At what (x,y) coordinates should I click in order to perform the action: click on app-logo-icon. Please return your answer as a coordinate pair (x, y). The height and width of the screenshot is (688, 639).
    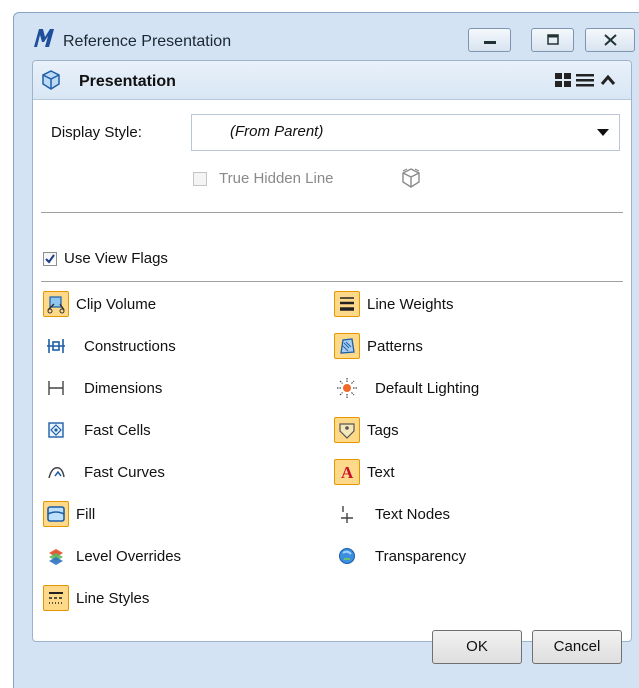
    Looking at the image, I should click on (44, 38).